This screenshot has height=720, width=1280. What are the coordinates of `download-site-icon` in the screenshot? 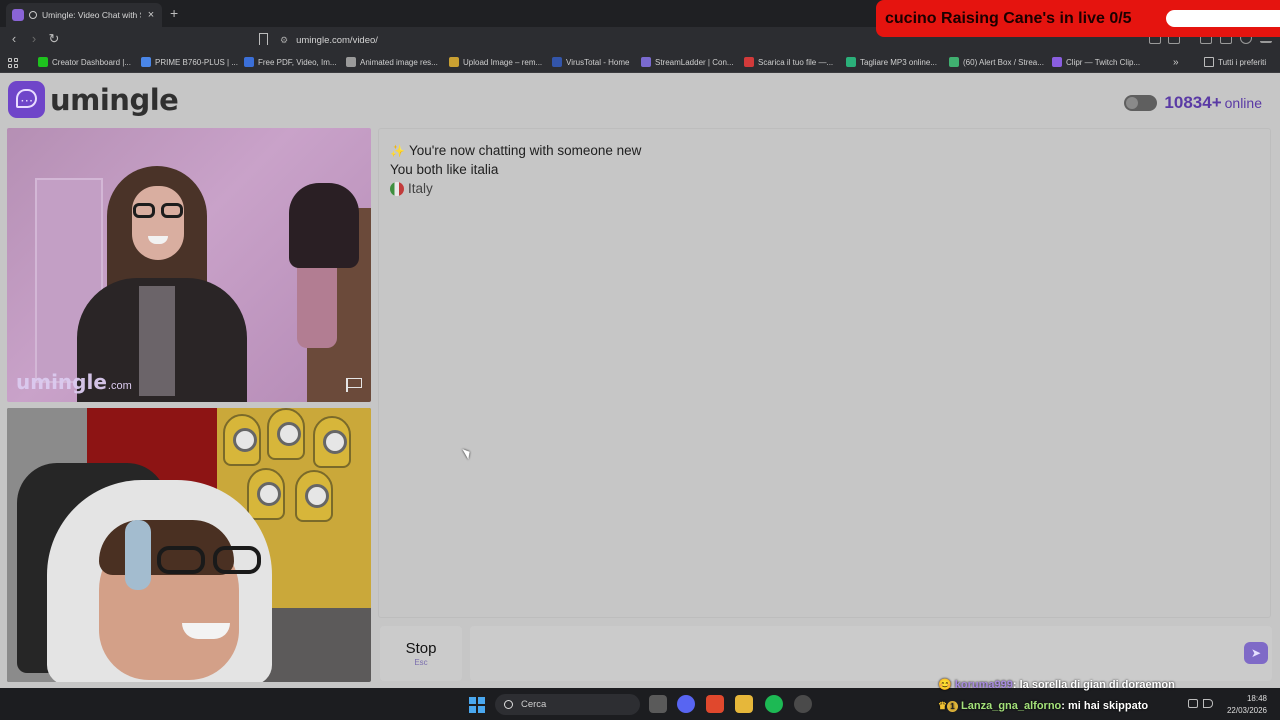 It's located at (749, 62).